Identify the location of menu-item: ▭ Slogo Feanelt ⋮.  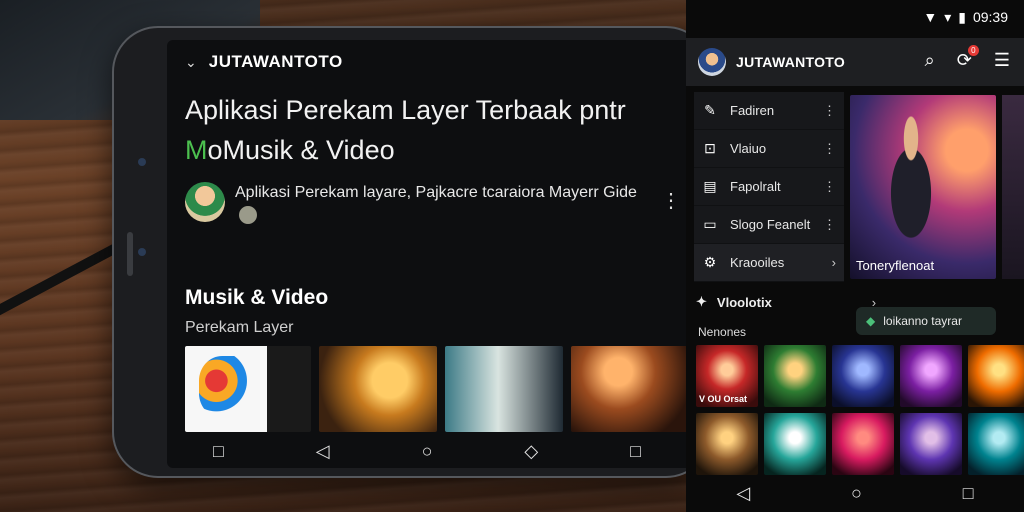
(769, 225).